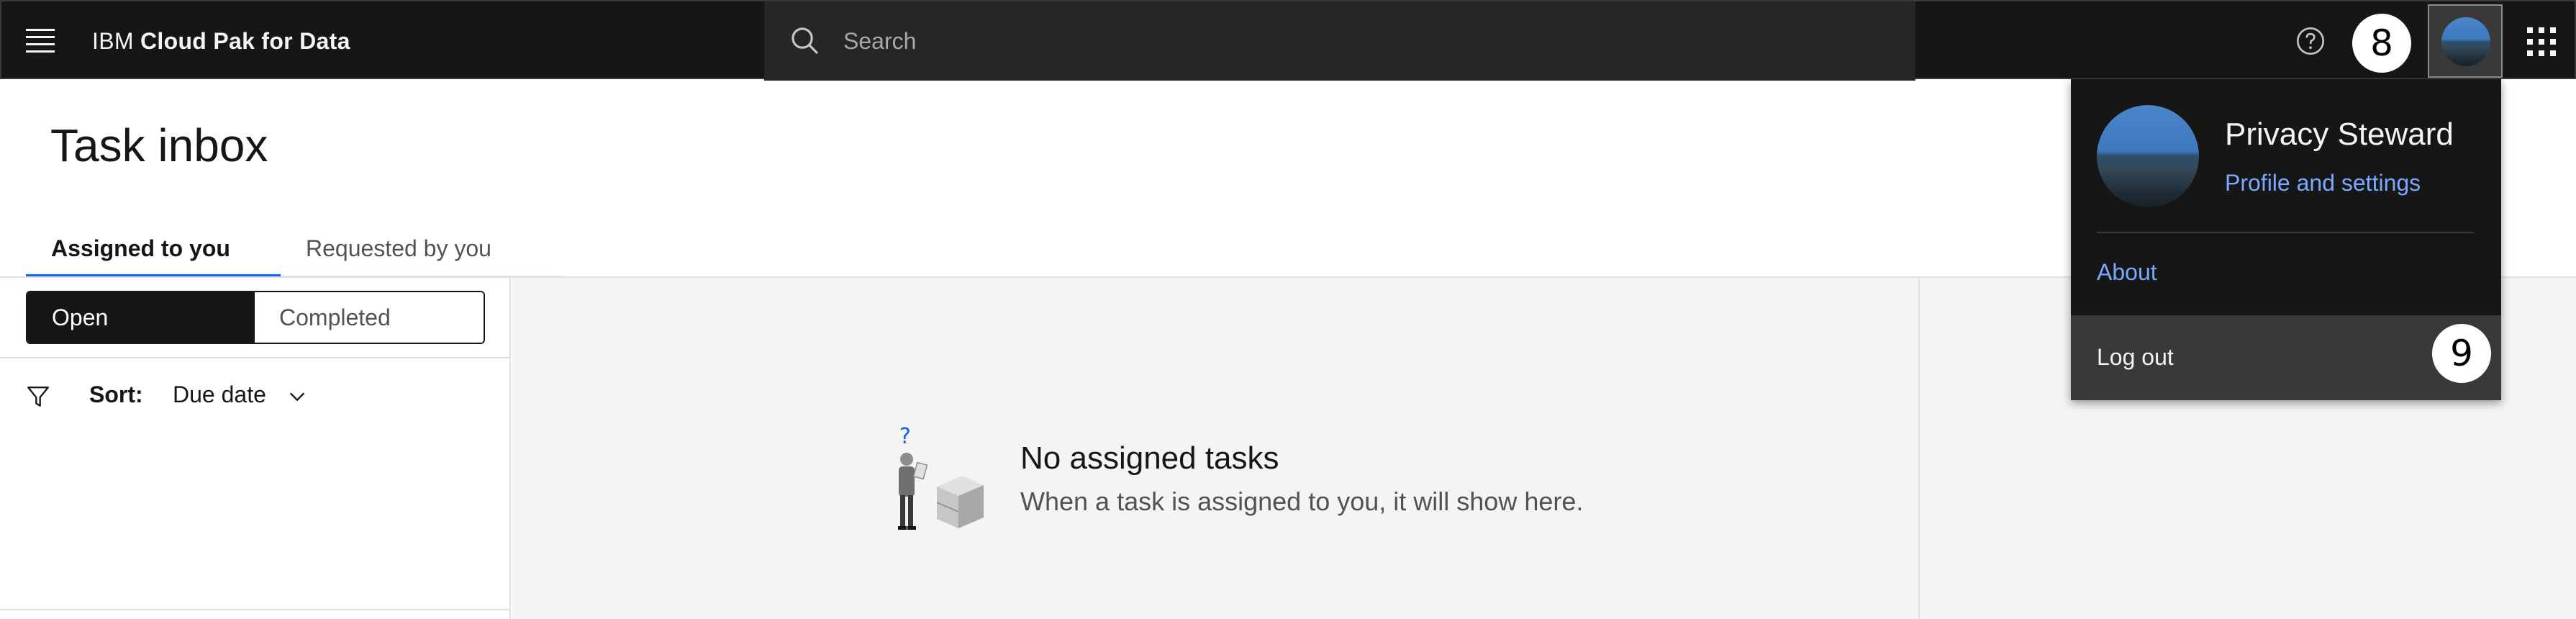  I want to click on top-nav-bar: IBM Cloud Pak for Data 8, so click(1288, 41).